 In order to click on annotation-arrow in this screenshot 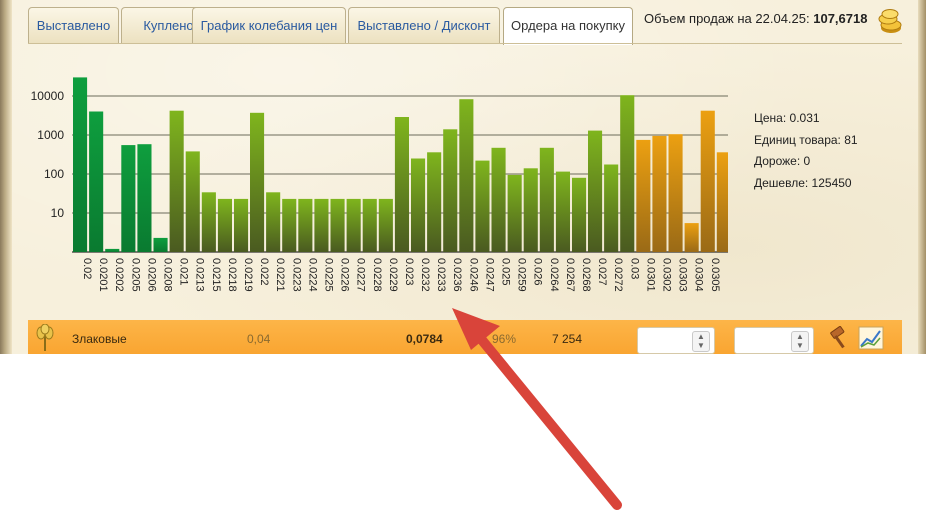, I will do `click(542, 414)`.